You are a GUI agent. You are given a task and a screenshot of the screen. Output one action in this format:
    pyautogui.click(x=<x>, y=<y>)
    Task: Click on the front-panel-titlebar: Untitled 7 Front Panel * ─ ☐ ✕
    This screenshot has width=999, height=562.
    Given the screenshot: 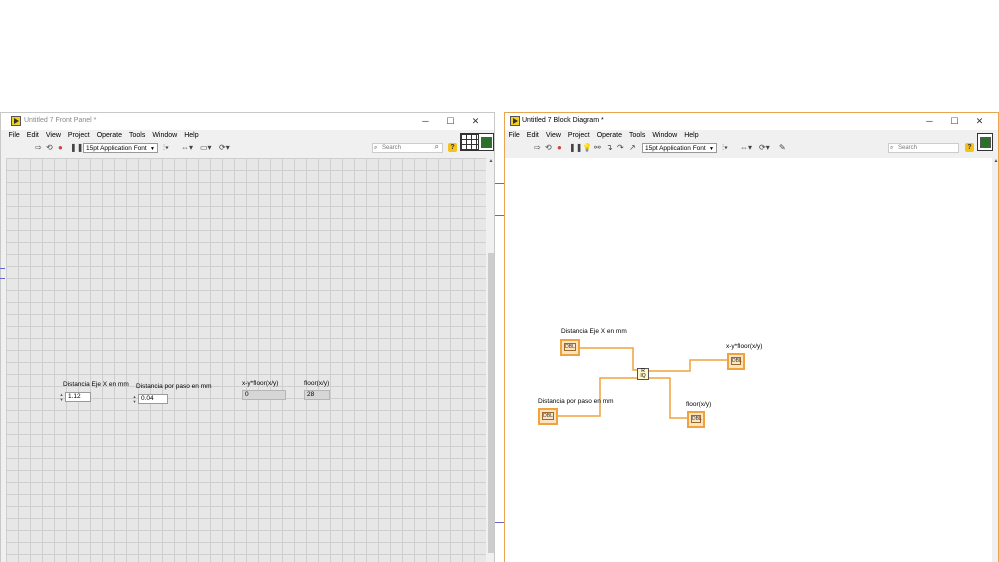 What is the action you would take?
    pyautogui.click(x=247, y=121)
    